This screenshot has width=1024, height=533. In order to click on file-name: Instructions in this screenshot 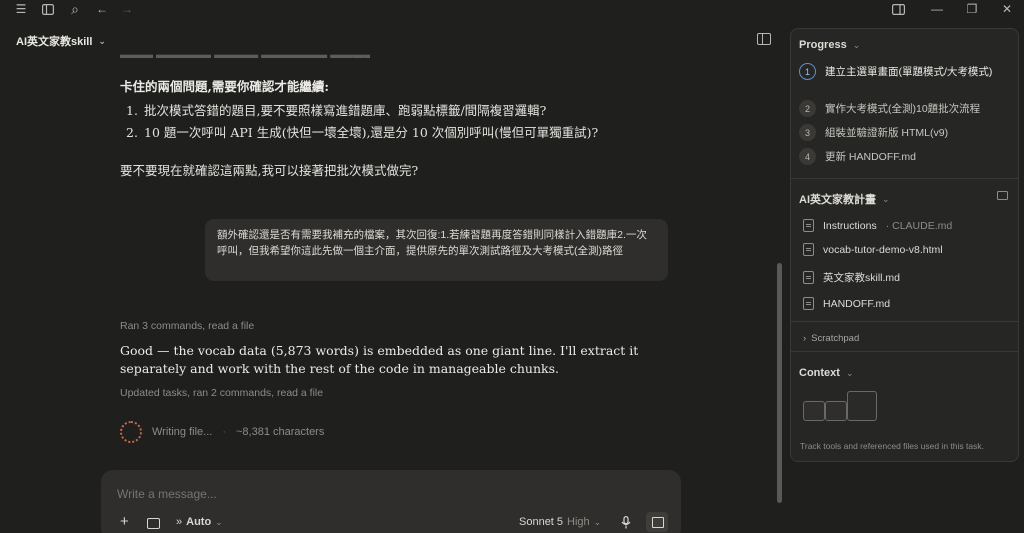, I will do `click(850, 225)`.